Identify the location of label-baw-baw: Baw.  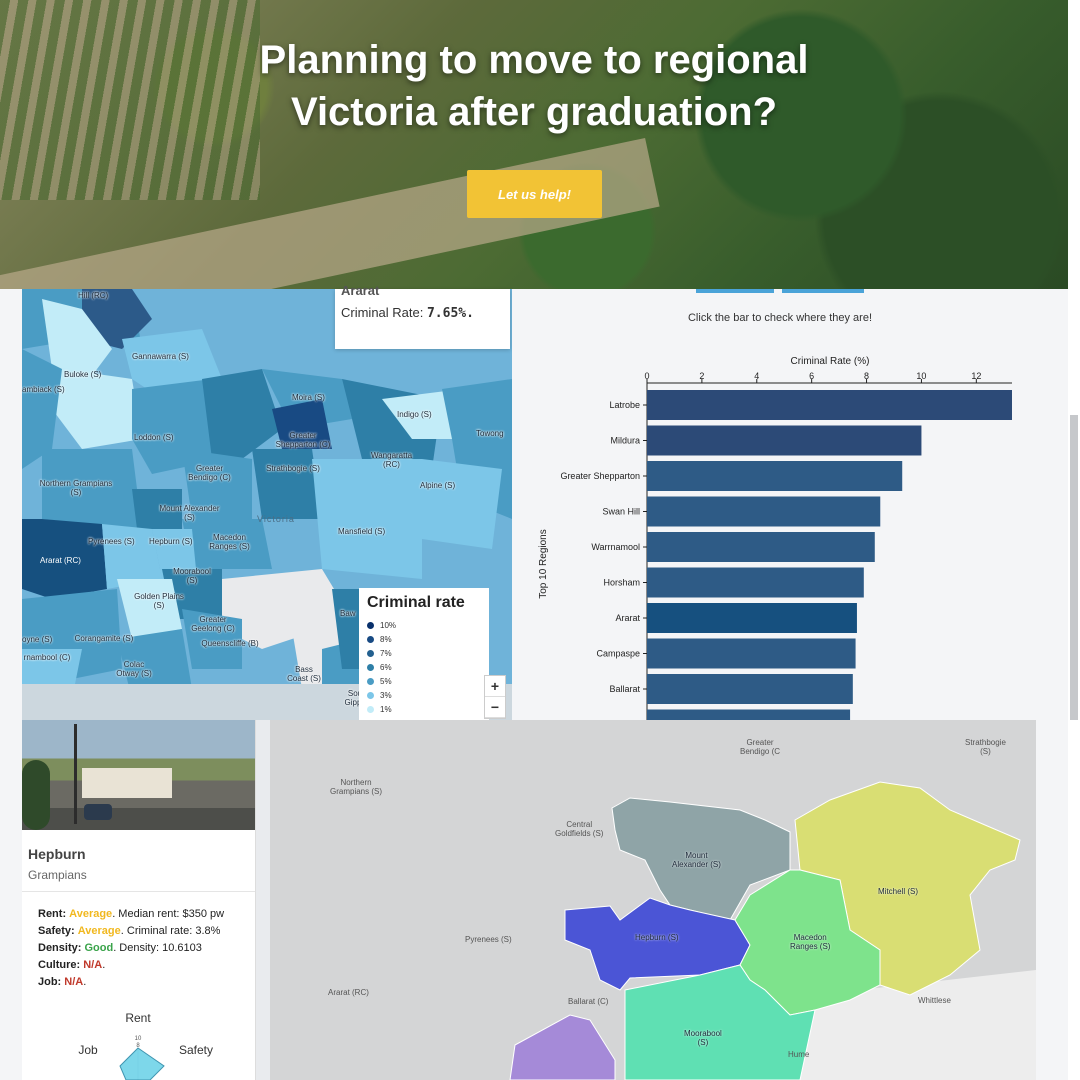
(348, 613).